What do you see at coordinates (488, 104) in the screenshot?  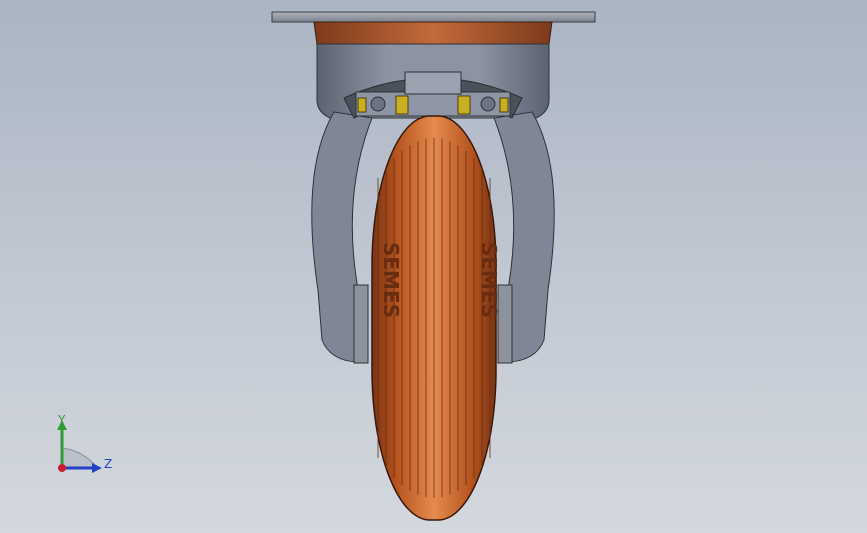 I see `nut-right` at bounding box center [488, 104].